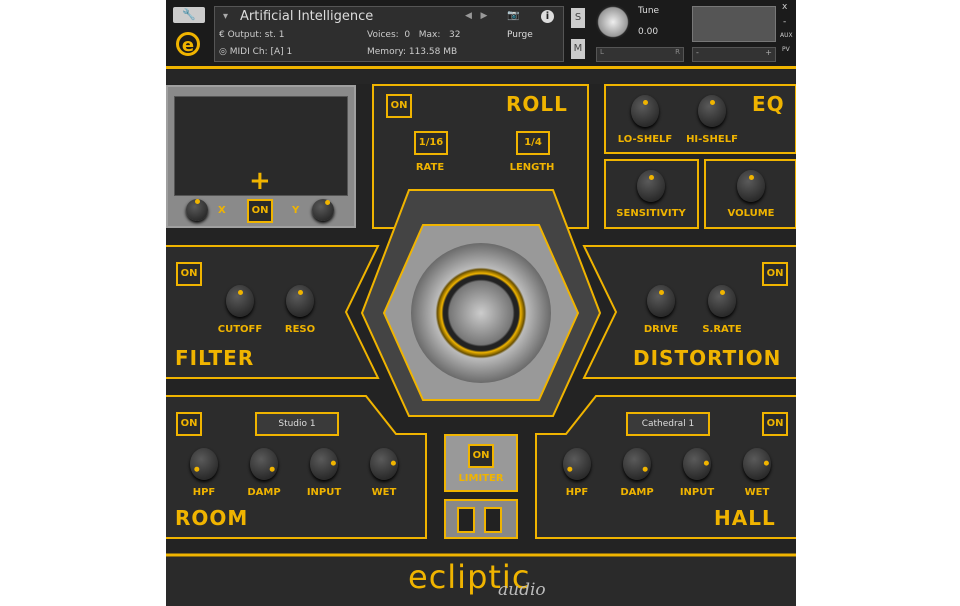 This screenshot has width=960, height=606. Describe the element at coordinates (707, 358) in the screenshot. I see `distortion-title: DISTORTION` at that location.